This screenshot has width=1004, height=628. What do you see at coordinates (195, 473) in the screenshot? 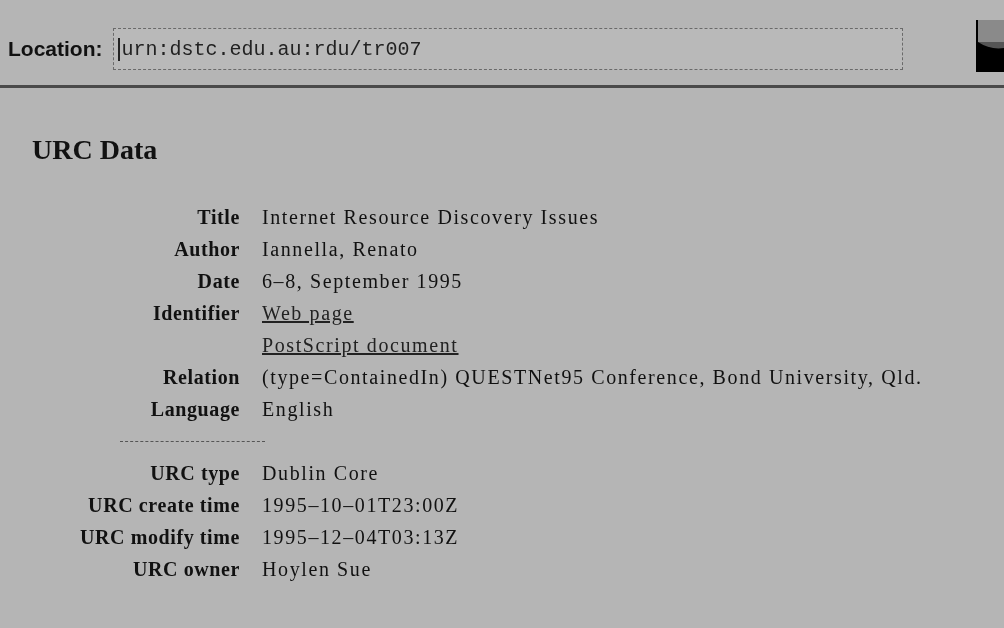
I see `field-label: URC type` at bounding box center [195, 473].